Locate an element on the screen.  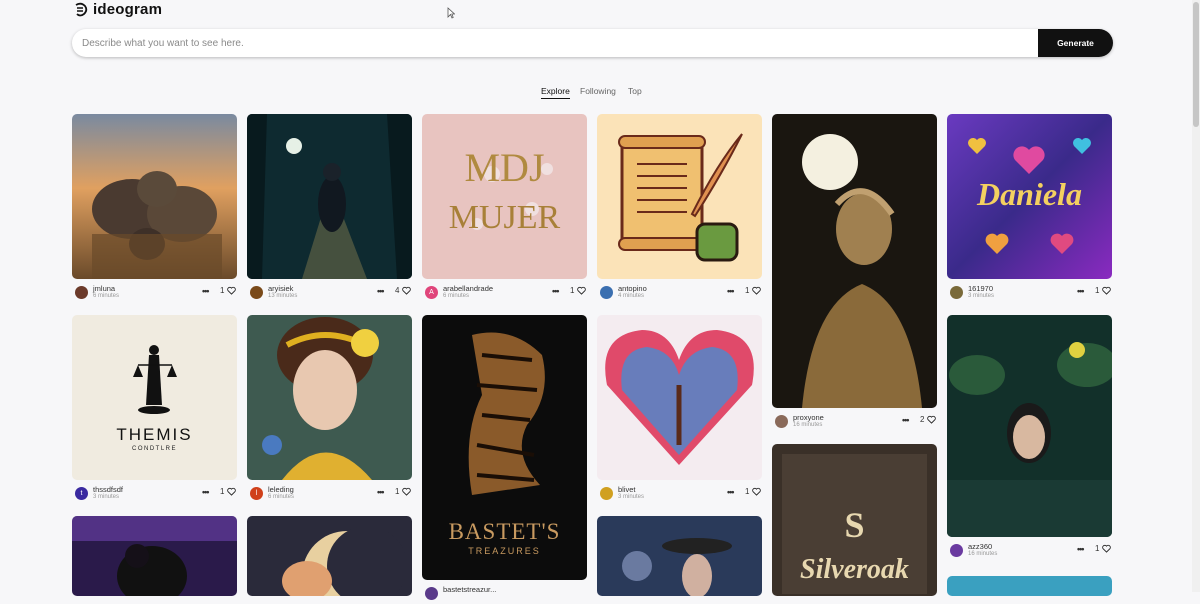
page-scrollbar is located at coordinates (1196, 296).